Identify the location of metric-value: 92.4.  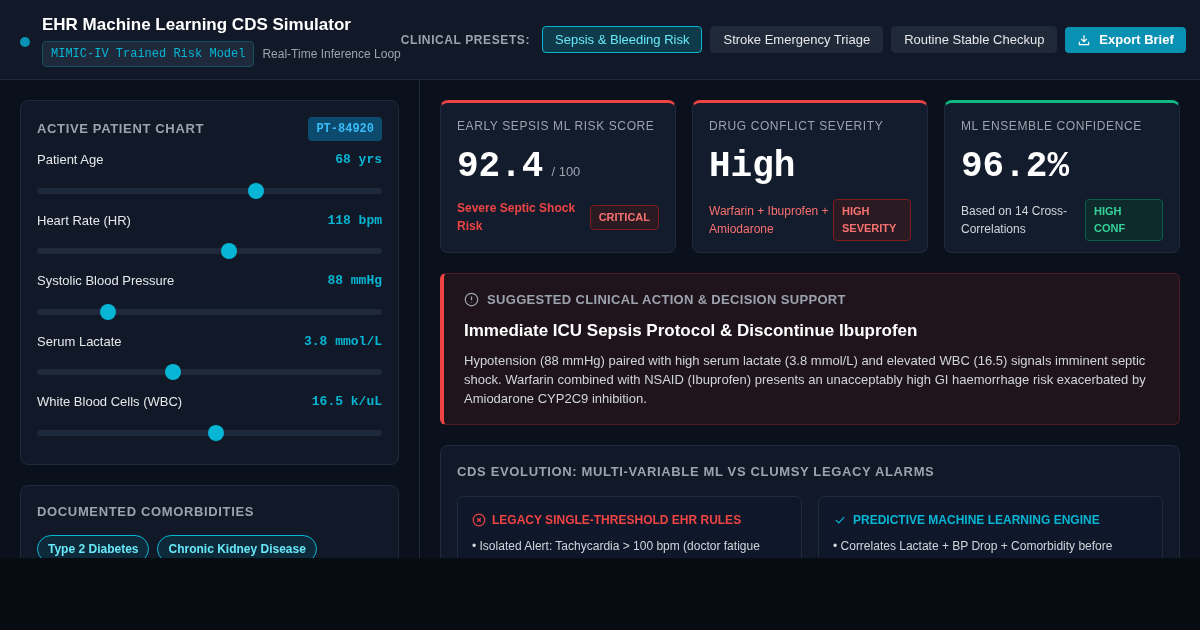
(500, 167).